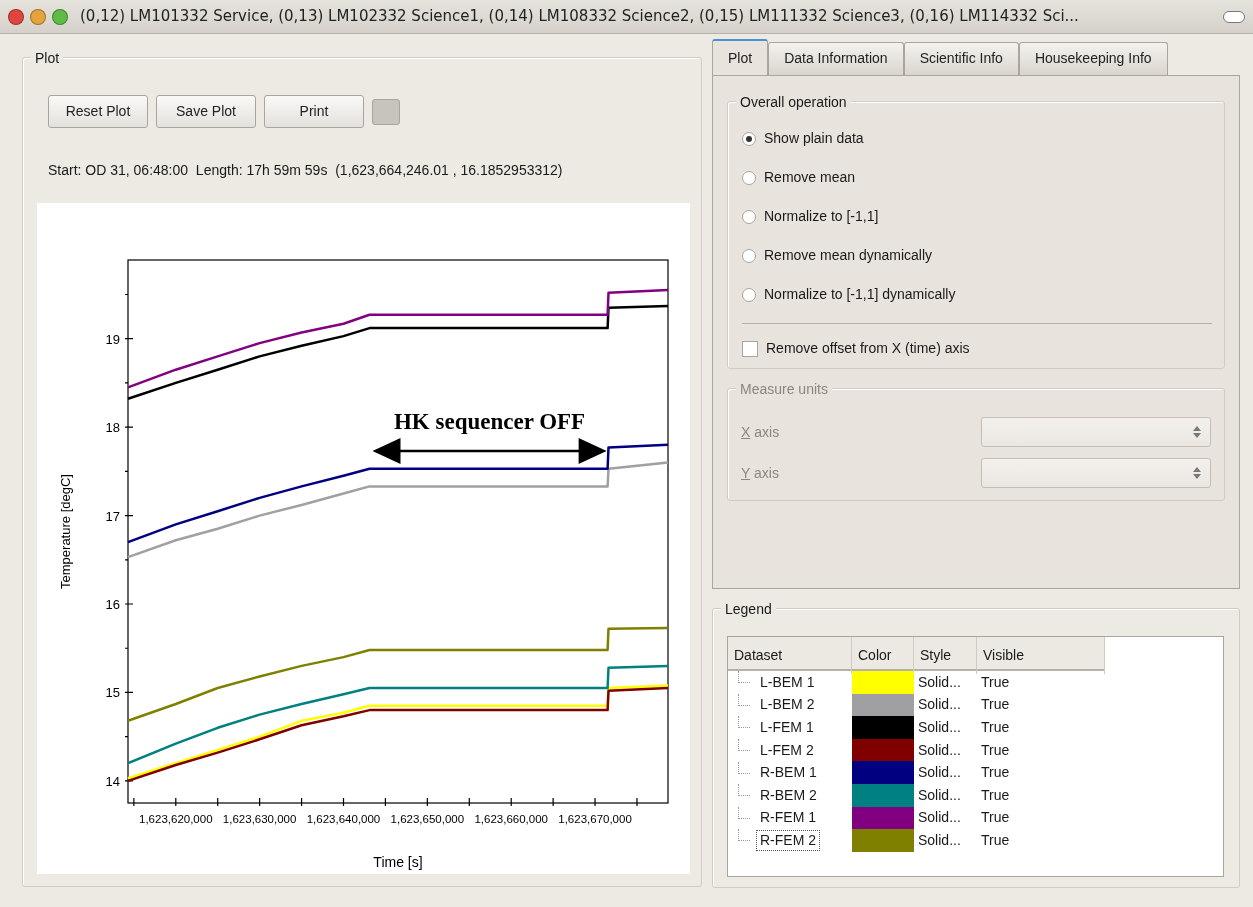 Image resolution: width=1253 pixels, height=907 pixels. I want to click on column-header: Visible, so click(1041, 655).